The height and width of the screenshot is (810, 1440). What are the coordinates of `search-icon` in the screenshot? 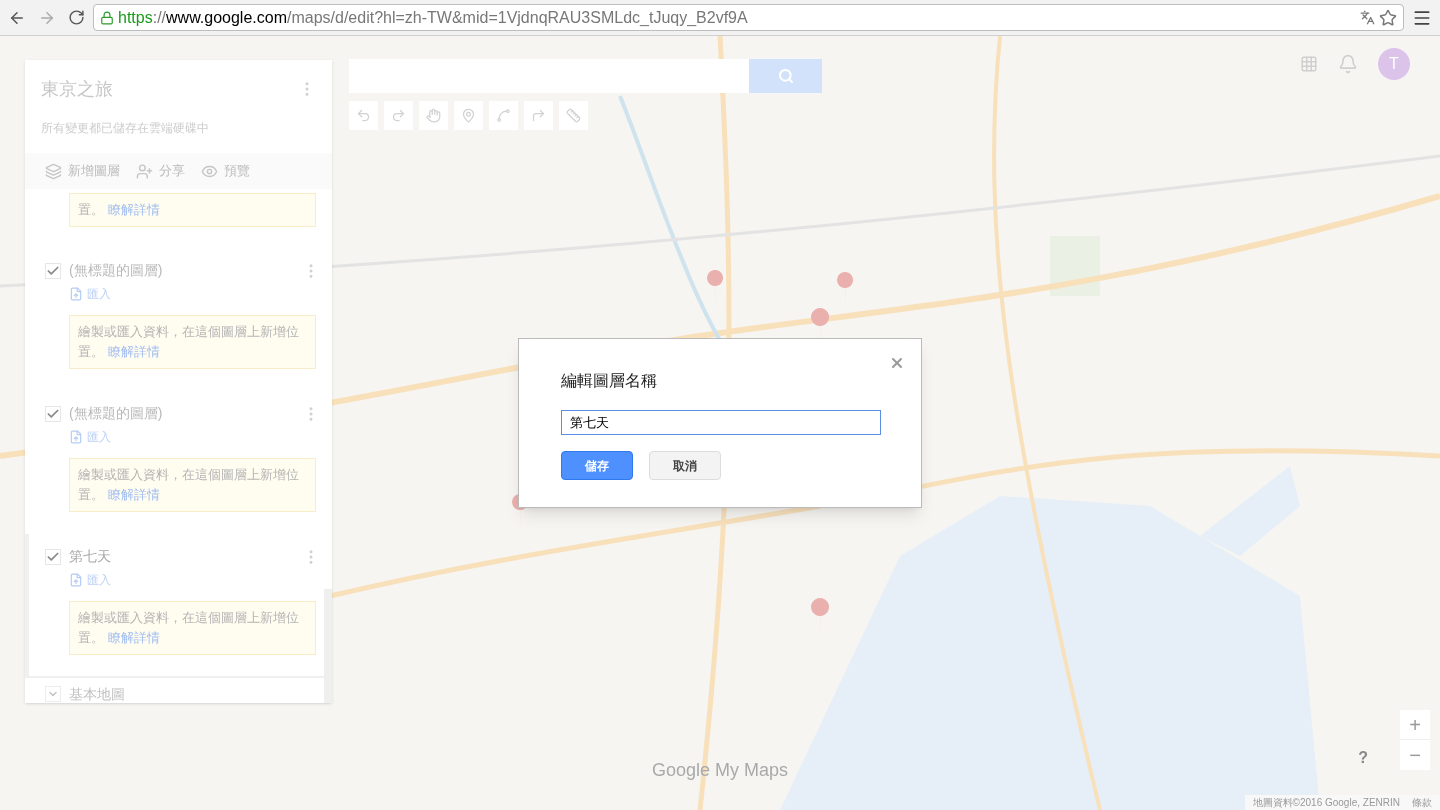 It's located at (785, 76).